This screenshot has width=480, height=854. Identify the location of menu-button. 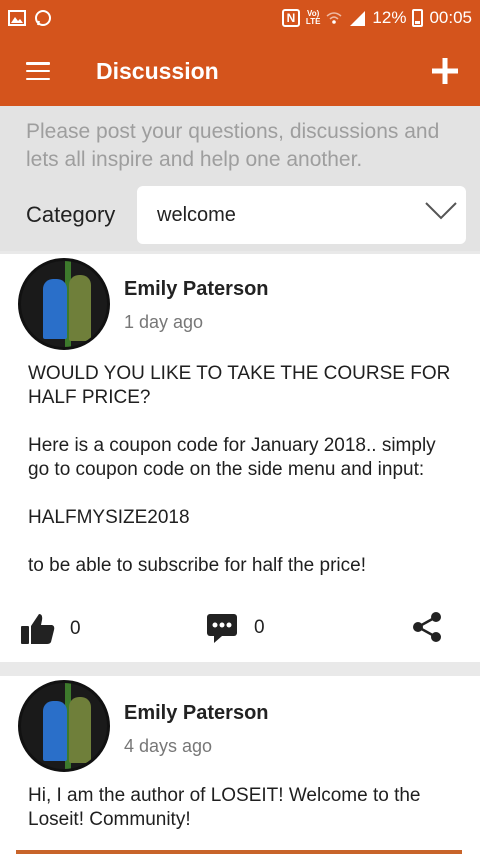
(38, 71).